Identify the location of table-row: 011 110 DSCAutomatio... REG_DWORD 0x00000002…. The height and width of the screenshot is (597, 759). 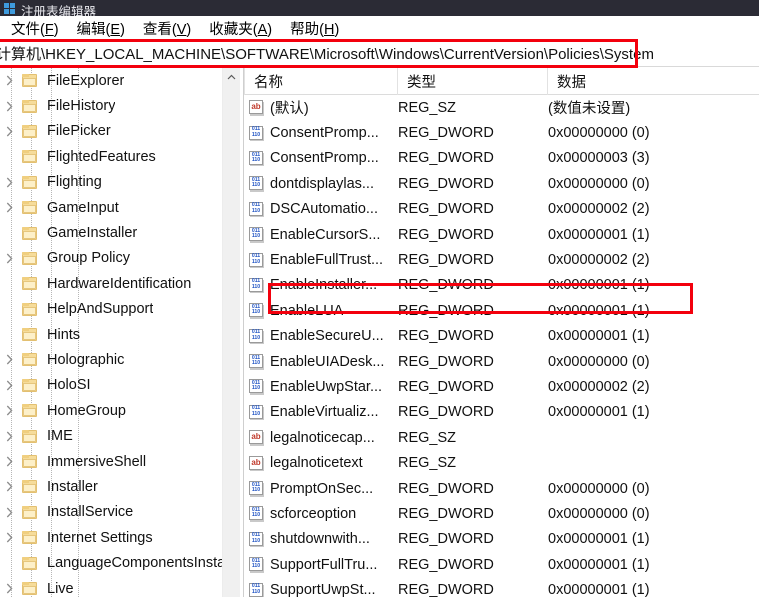
(501, 209).